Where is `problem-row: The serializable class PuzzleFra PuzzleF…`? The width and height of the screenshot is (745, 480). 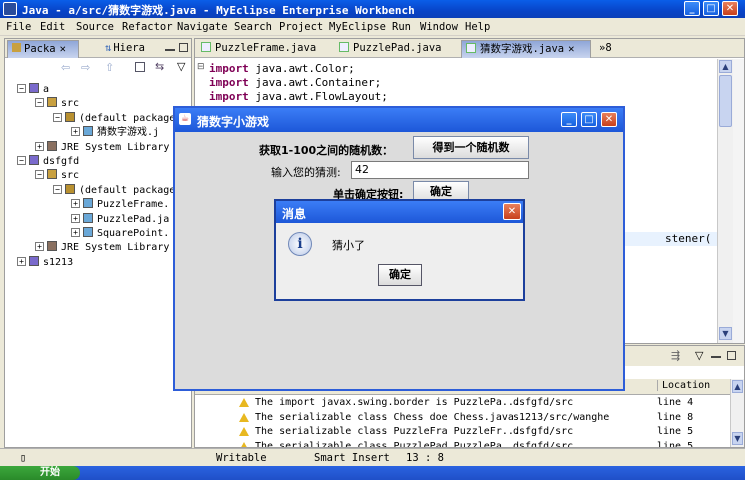
problem-row: The serializable class PuzzleFra PuzzleF… is located at coordinates (462, 431).